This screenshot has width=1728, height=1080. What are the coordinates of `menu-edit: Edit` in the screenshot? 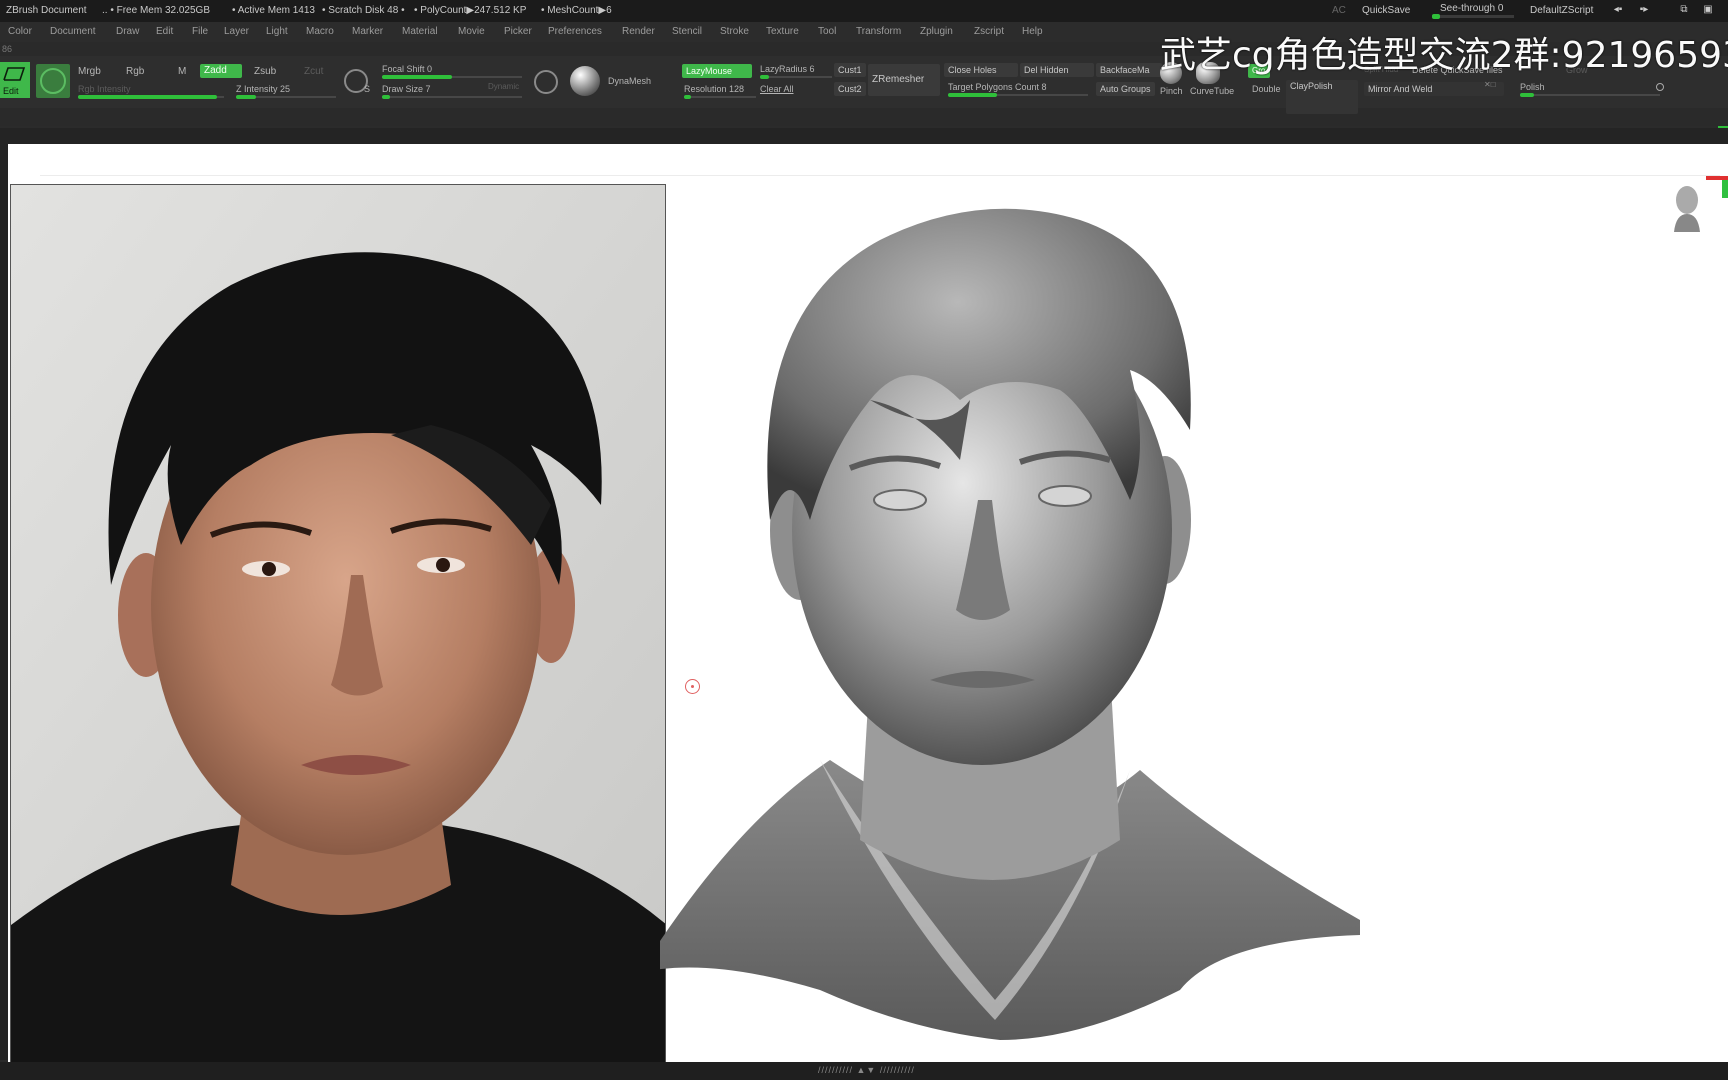 It's located at (164, 31).